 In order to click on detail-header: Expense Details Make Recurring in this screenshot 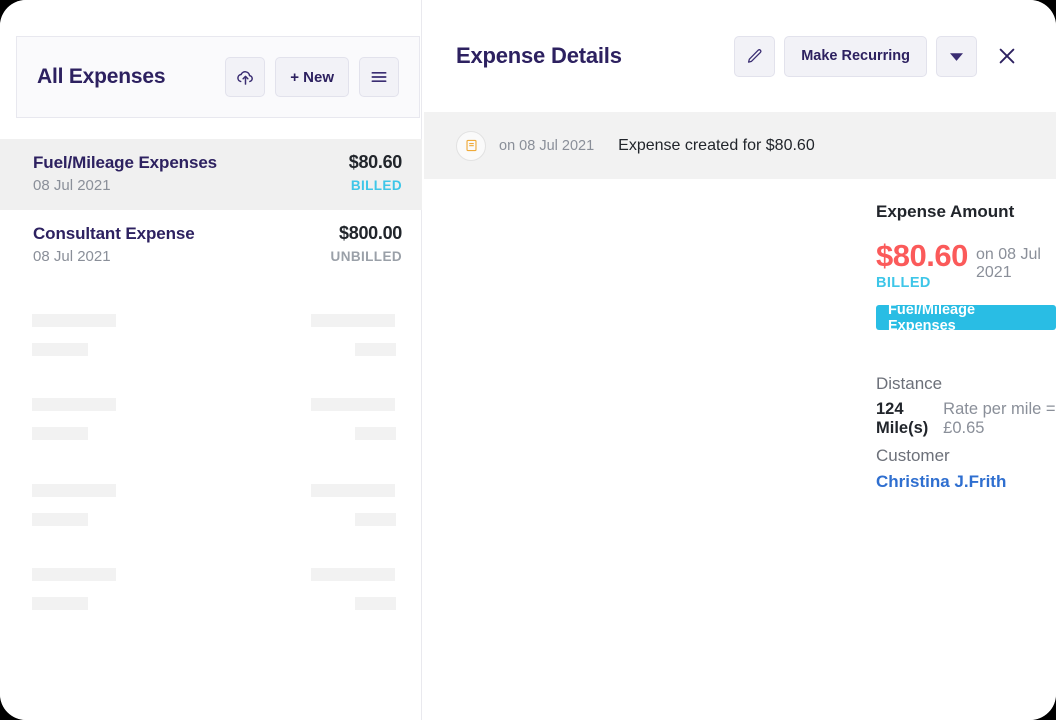, I will do `click(739, 56)`.